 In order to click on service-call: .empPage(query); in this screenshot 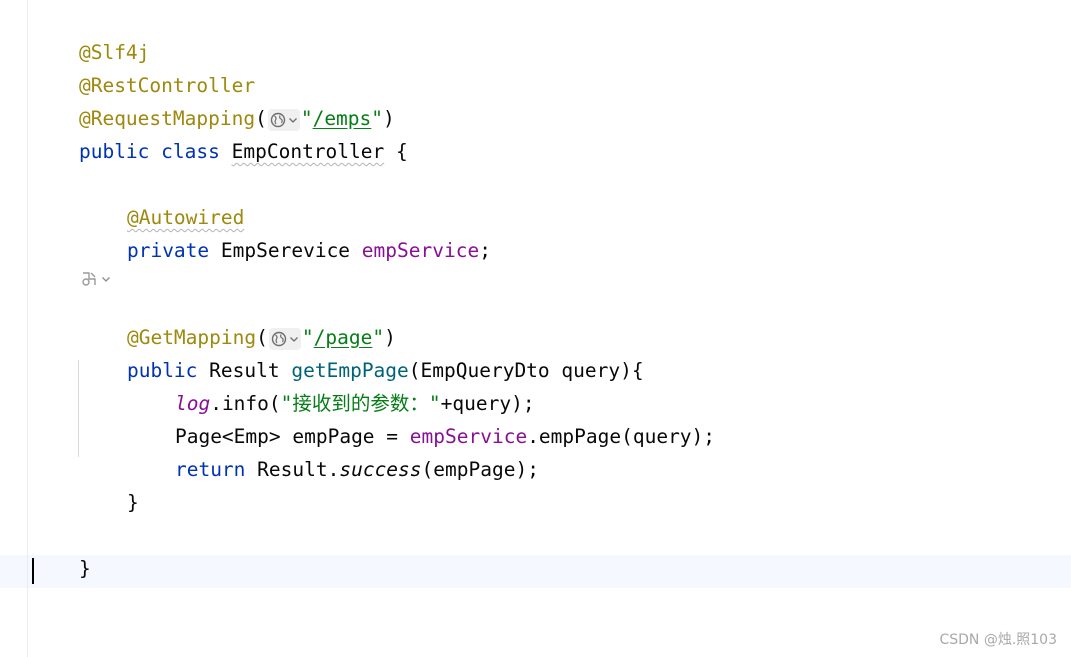, I will do `click(621, 436)`.